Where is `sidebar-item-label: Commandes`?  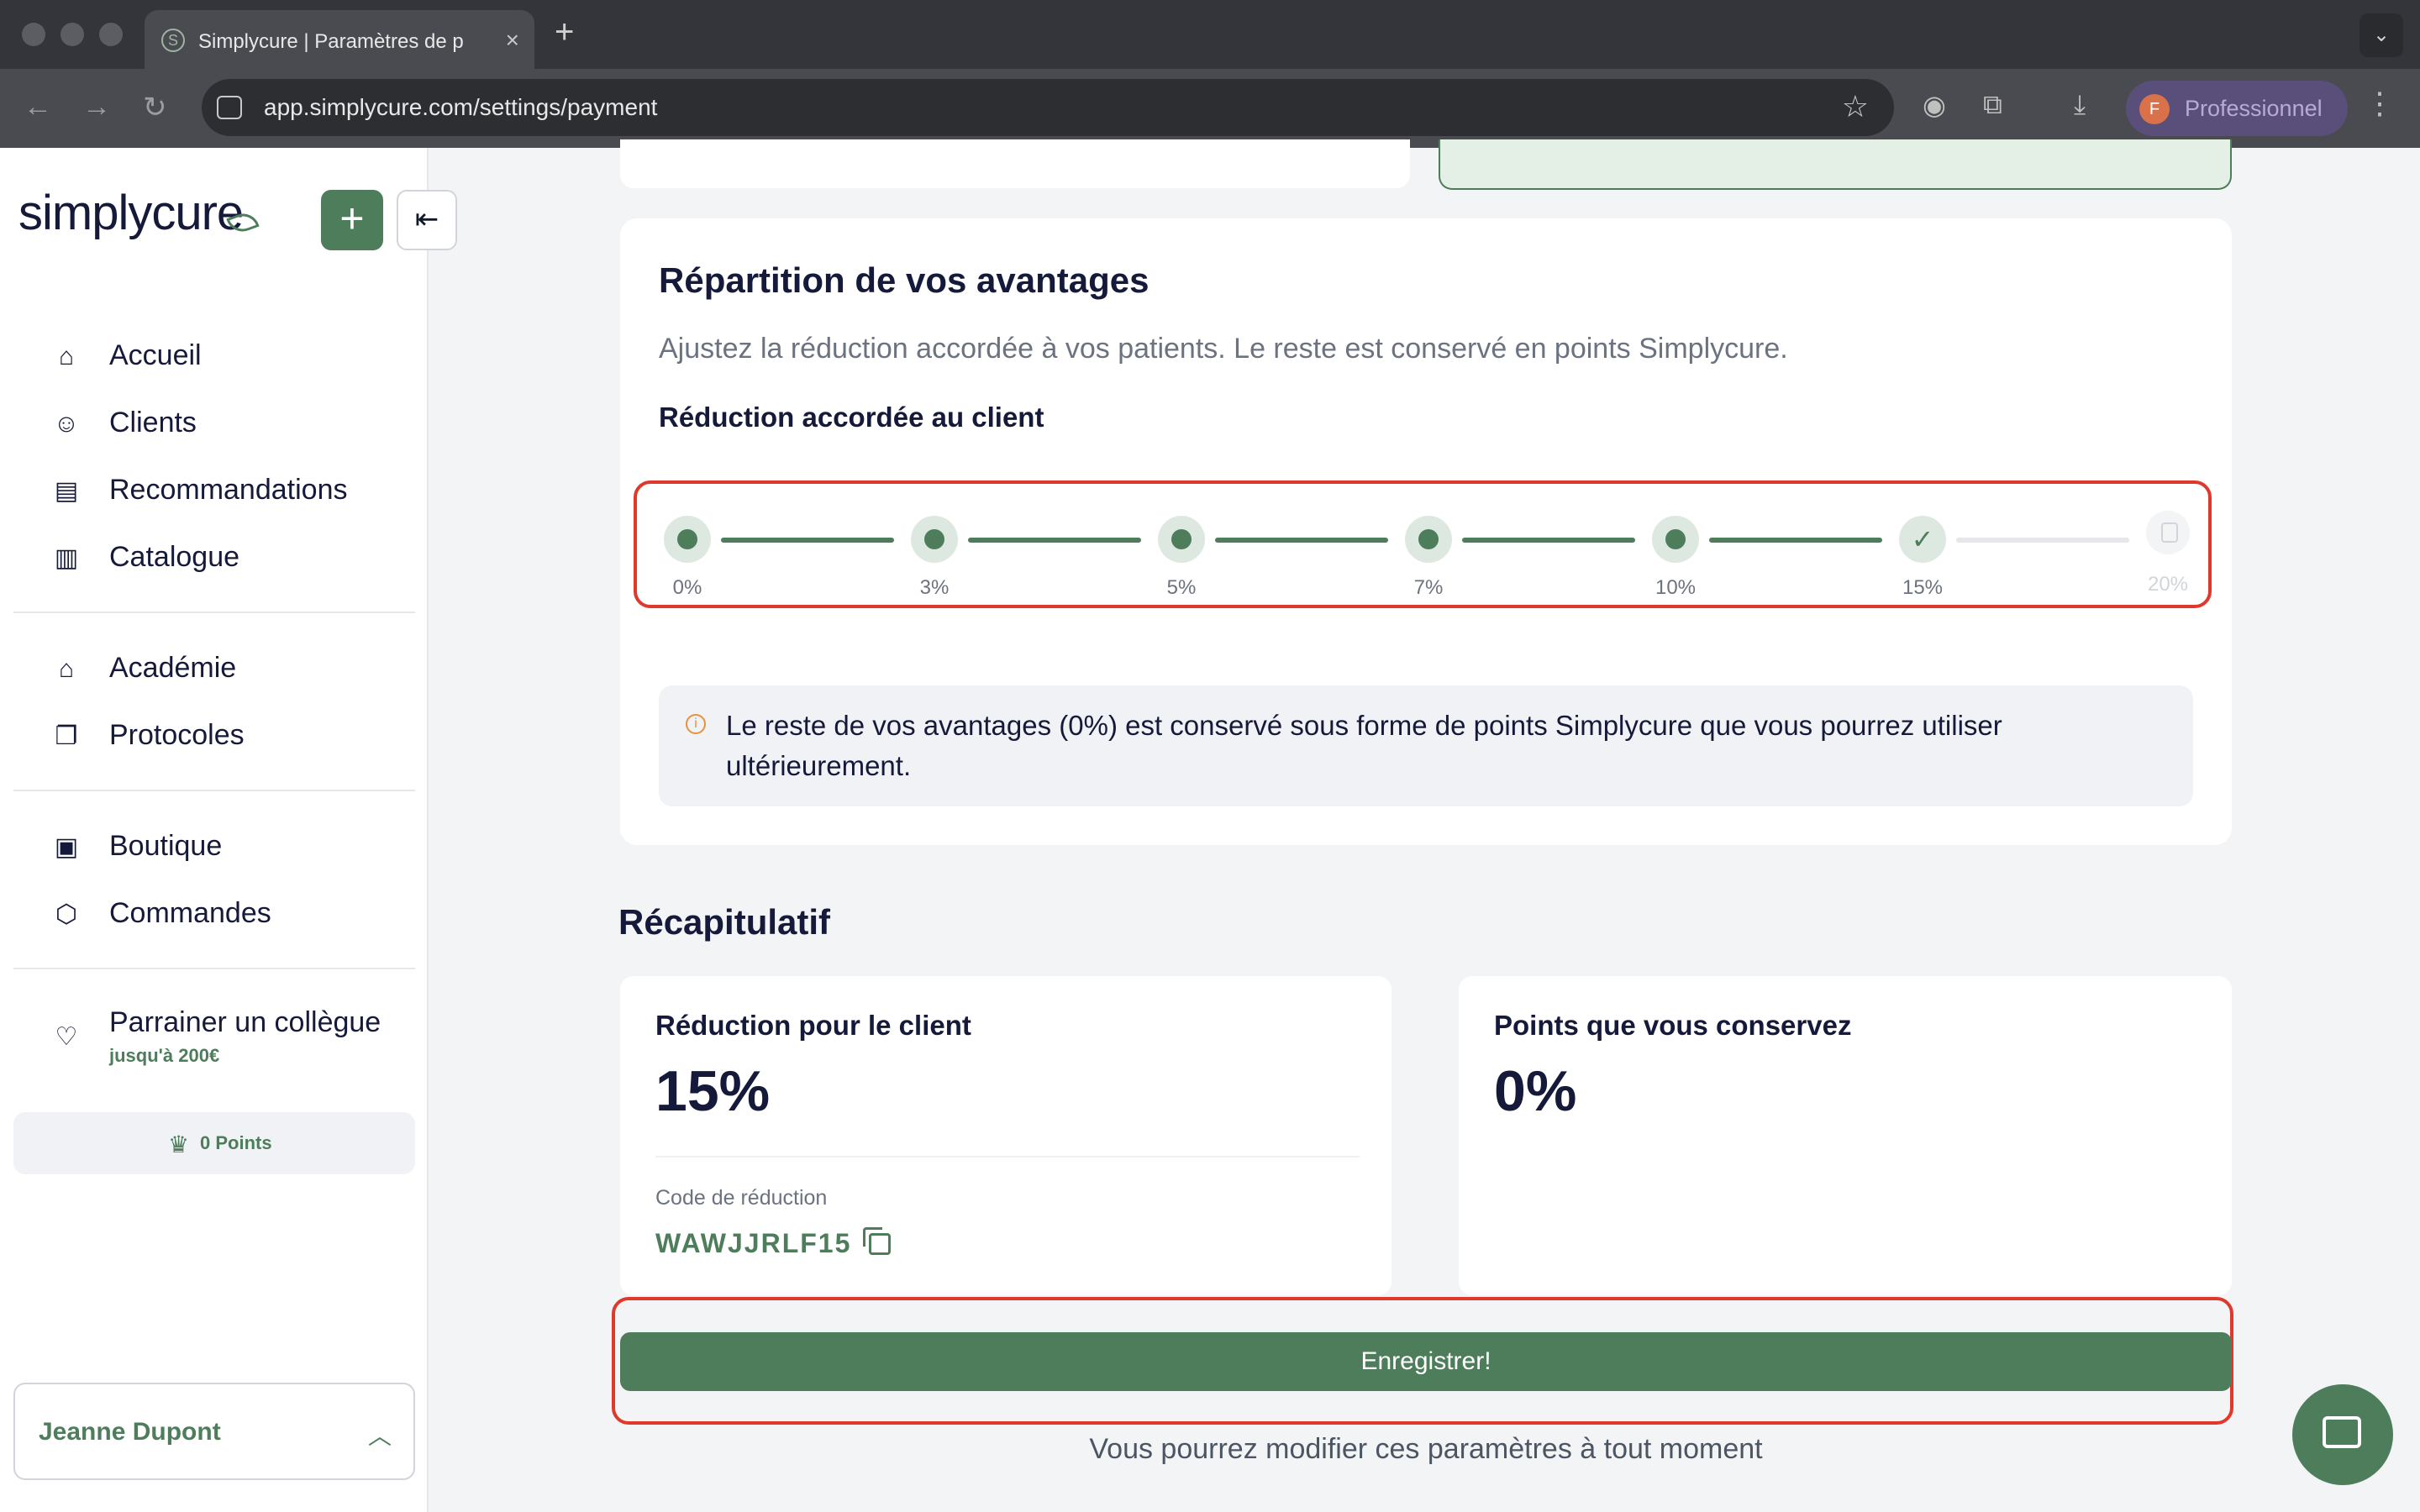 sidebar-item-label: Commandes is located at coordinates (190, 913).